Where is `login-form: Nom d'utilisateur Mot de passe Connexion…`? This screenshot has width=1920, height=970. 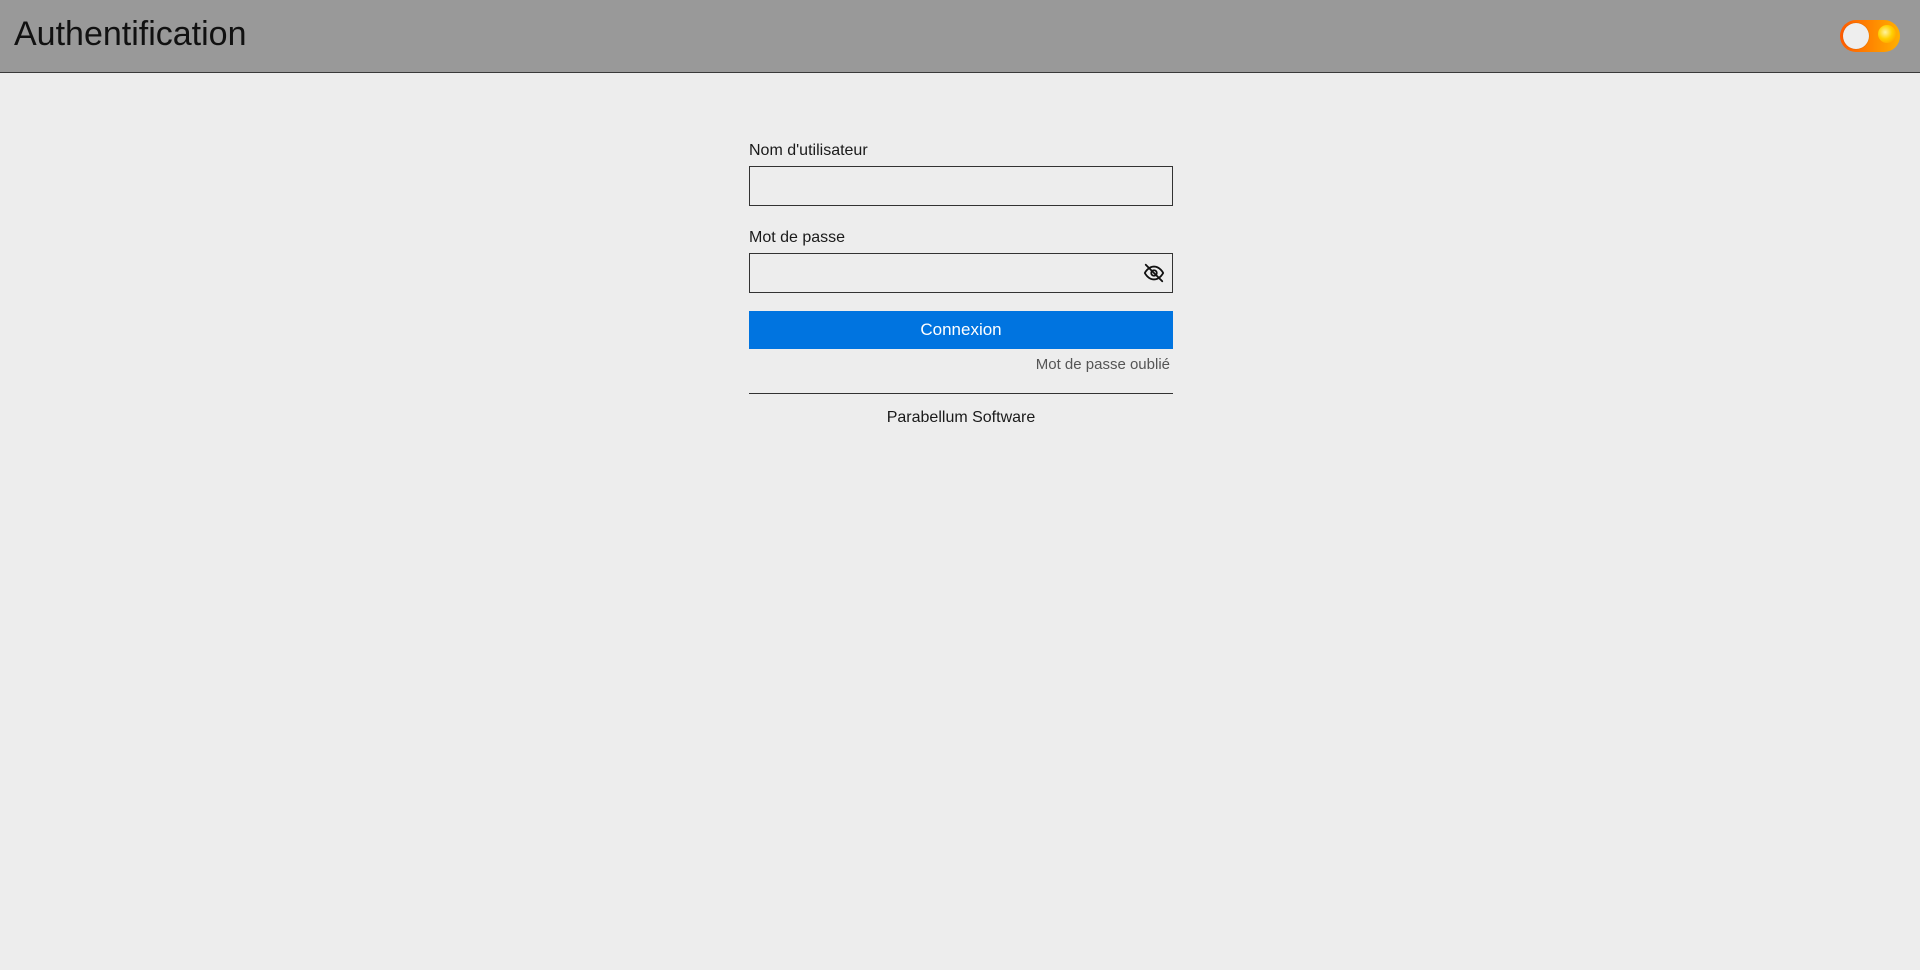 login-form: Nom d'utilisateur Mot de passe Connexion… is located at coordinates (961, 284).